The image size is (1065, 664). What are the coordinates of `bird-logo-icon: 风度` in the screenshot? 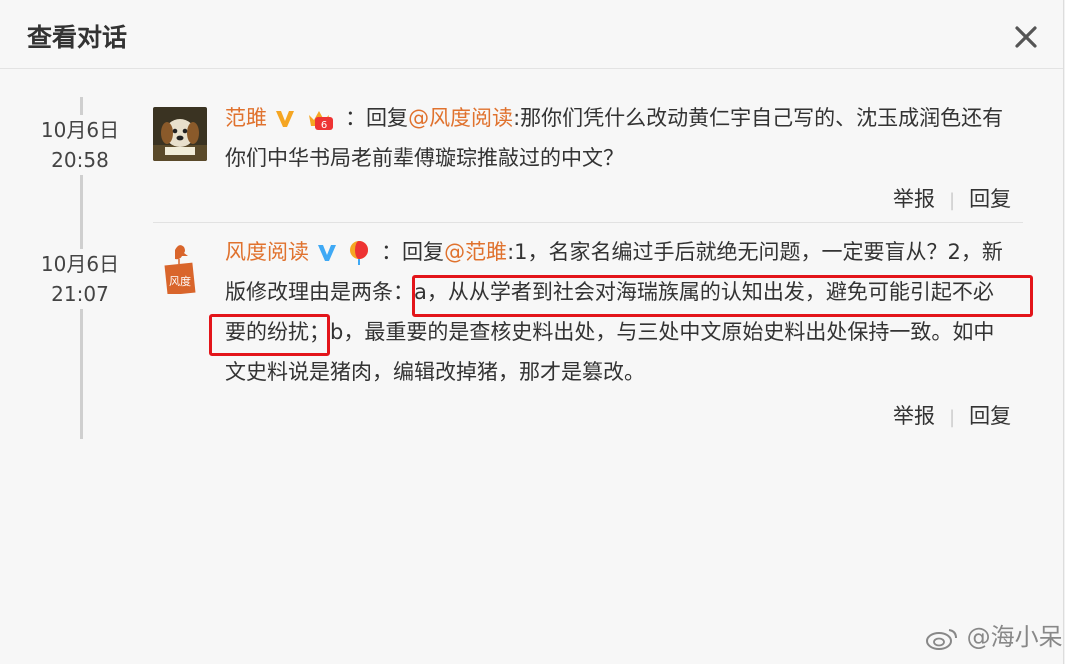 It's located at (180, 269).